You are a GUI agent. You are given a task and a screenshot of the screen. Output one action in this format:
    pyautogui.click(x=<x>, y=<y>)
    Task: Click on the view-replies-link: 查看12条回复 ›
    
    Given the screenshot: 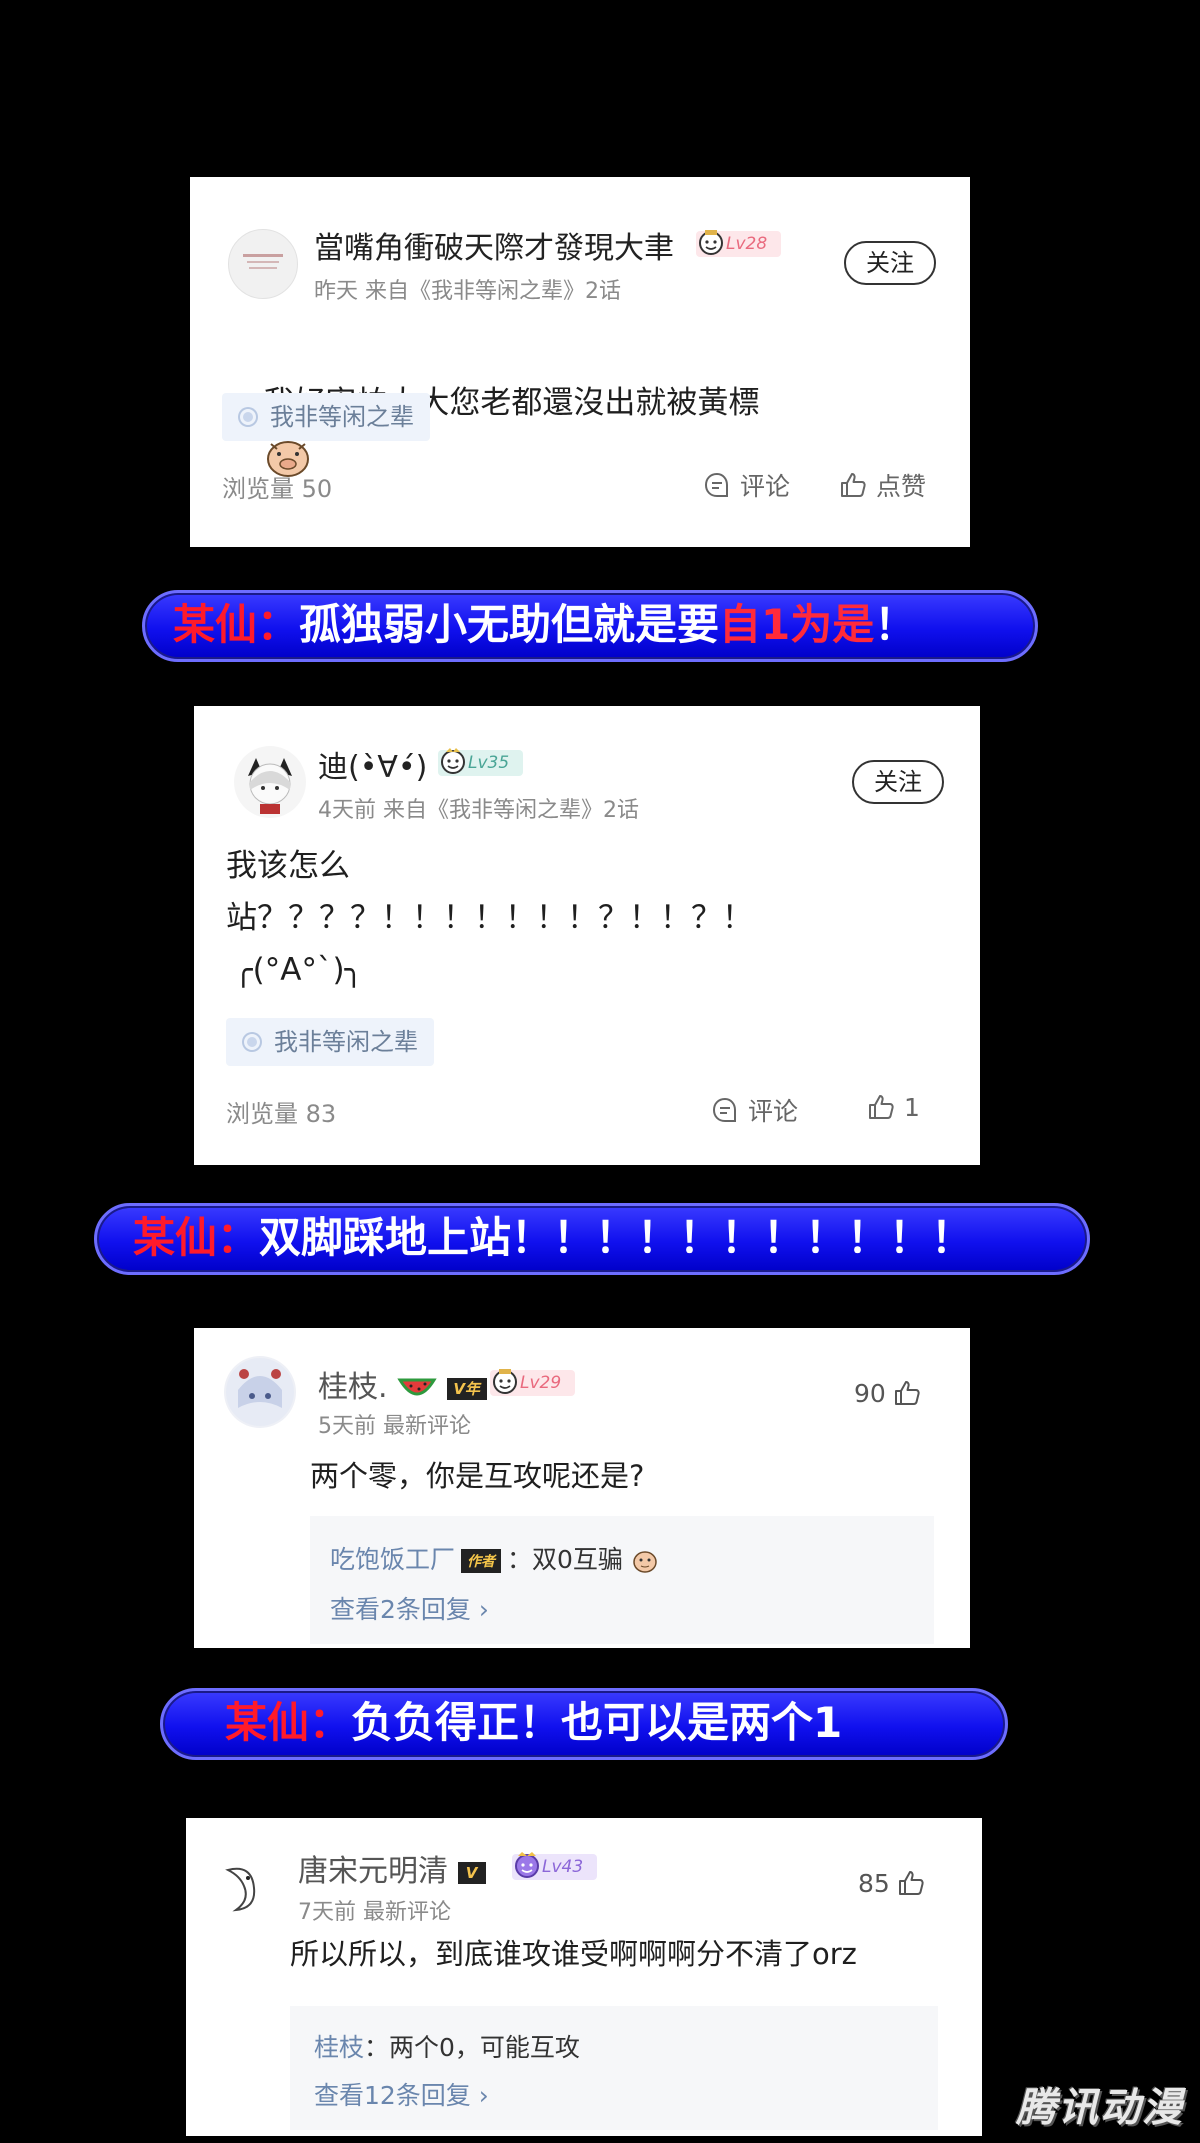 What is the action you would take?
    pyautogui.click(x=401, y=2094)
    